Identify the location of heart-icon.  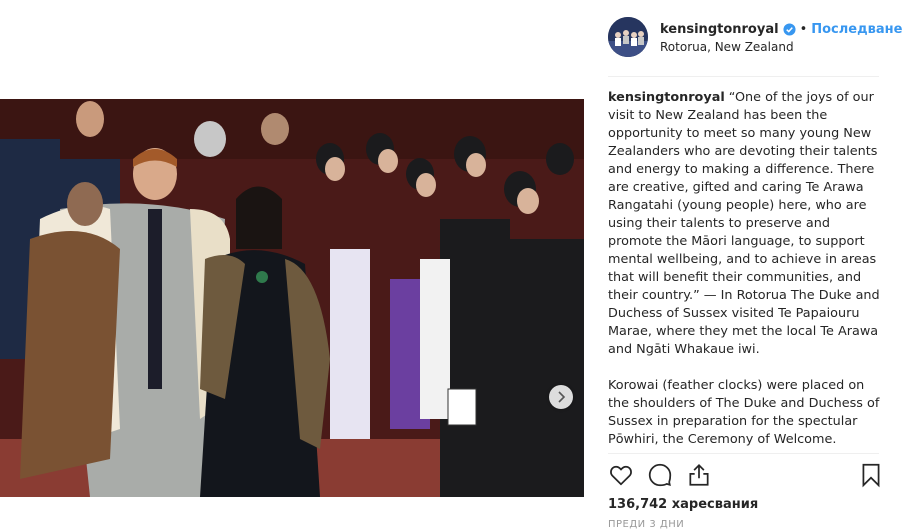
(621, 475).